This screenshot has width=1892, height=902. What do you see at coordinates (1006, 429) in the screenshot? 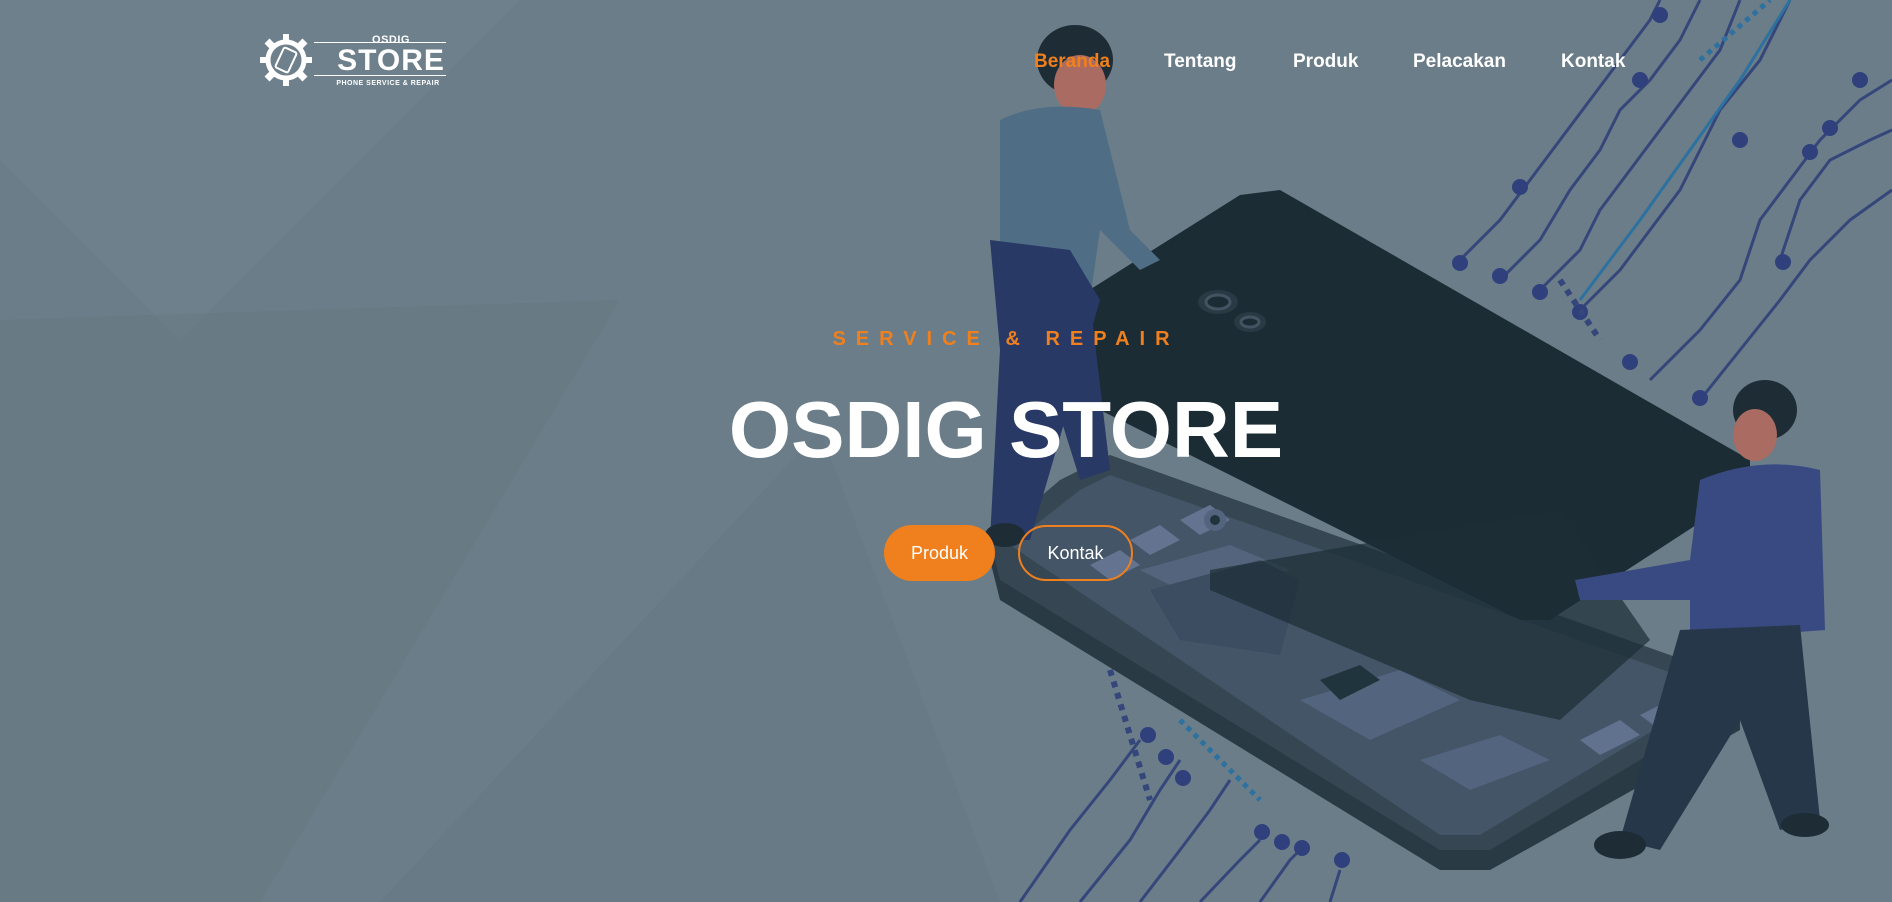
I see `hero-title: OSDIG STORE` at bounding box center [1006, 429].